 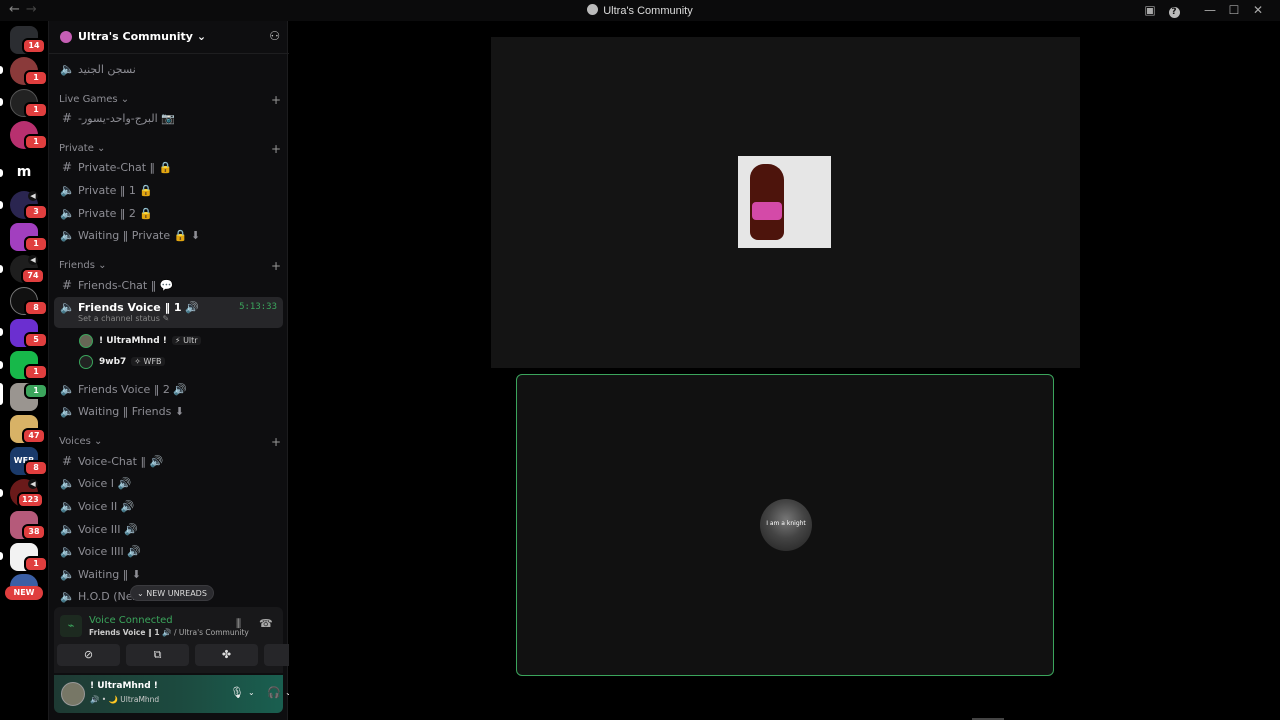 What do you see at coordinates (77, 265) in the screenshot?
I see `category-label: Friends` at bounding box center [77, 265].